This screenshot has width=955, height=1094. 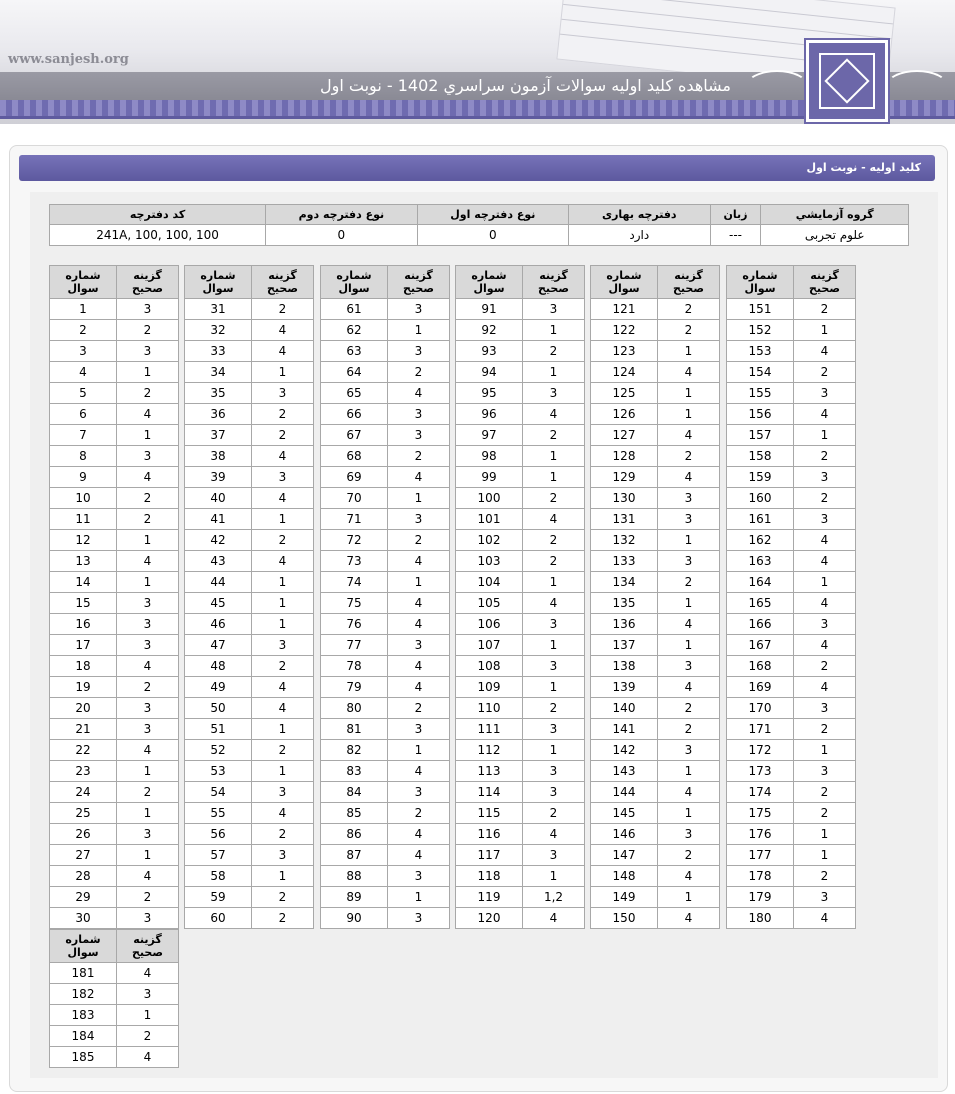 I want to click on table-row: 26 3, so click(x=114, y=834).